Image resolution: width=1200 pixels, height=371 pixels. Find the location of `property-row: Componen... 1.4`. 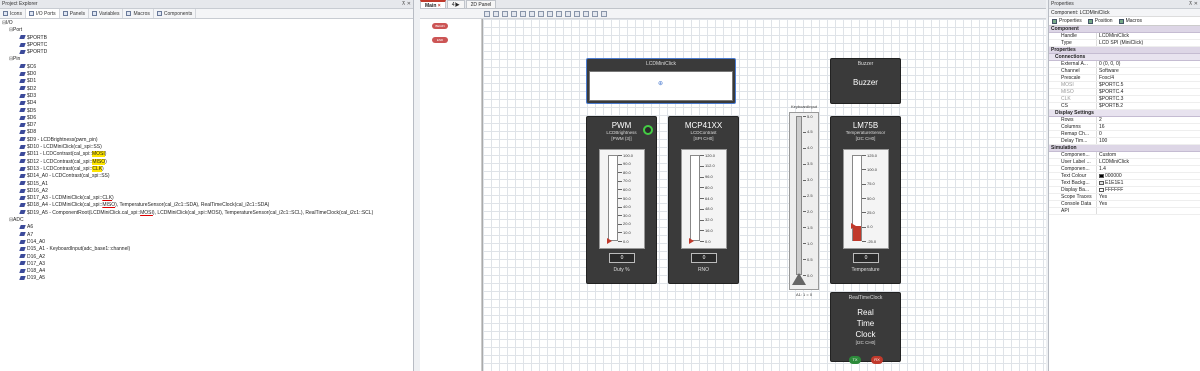

property-row: Componen... 1.4 is located at coordinates (1124, 169).